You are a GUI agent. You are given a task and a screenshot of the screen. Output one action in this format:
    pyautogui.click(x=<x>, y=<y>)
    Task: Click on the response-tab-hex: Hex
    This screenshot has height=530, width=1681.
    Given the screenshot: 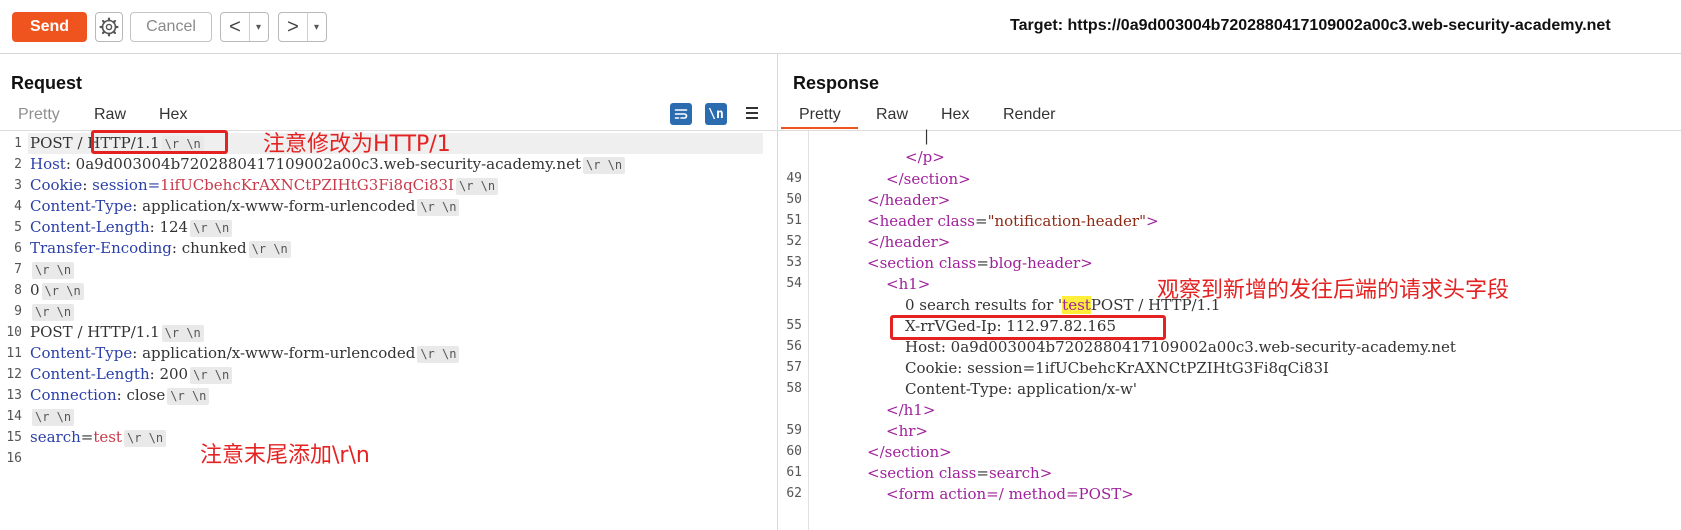 What is the action you would take?
    pyautogui.click(x=955, y=115)
    